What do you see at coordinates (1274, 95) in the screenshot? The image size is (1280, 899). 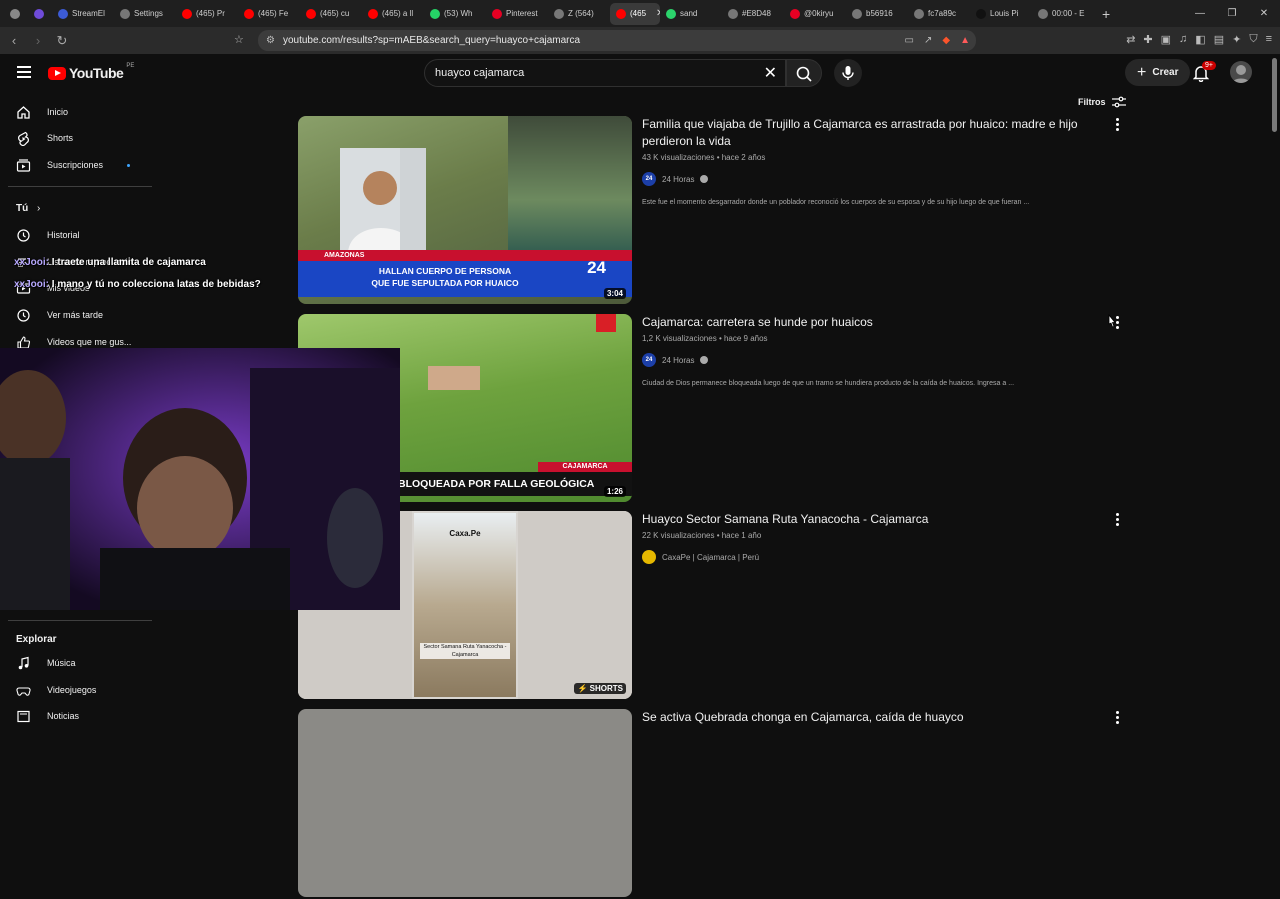 I see `page-scrollbar-thumb` at bounding box center [1274, 95].